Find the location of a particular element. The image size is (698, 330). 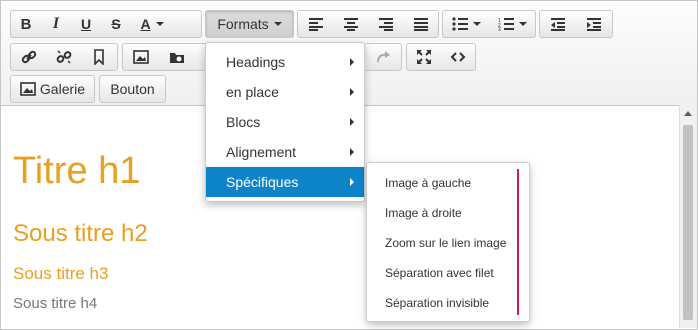

bookmark-icon is located at coordinates (99, 57).